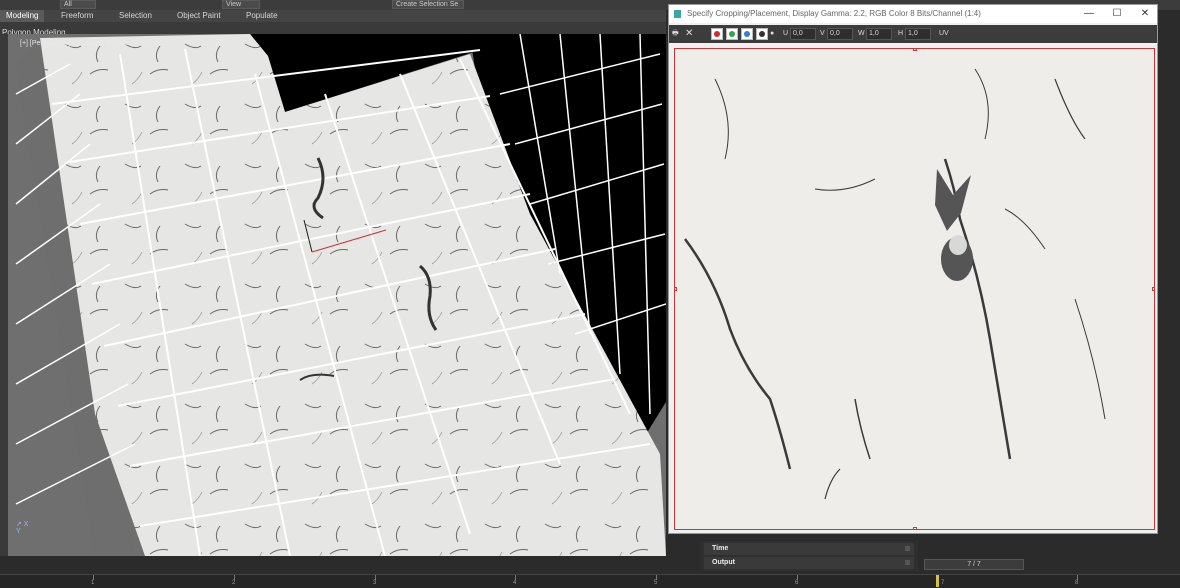  I want to click on w-label: W, so click(861, 33).